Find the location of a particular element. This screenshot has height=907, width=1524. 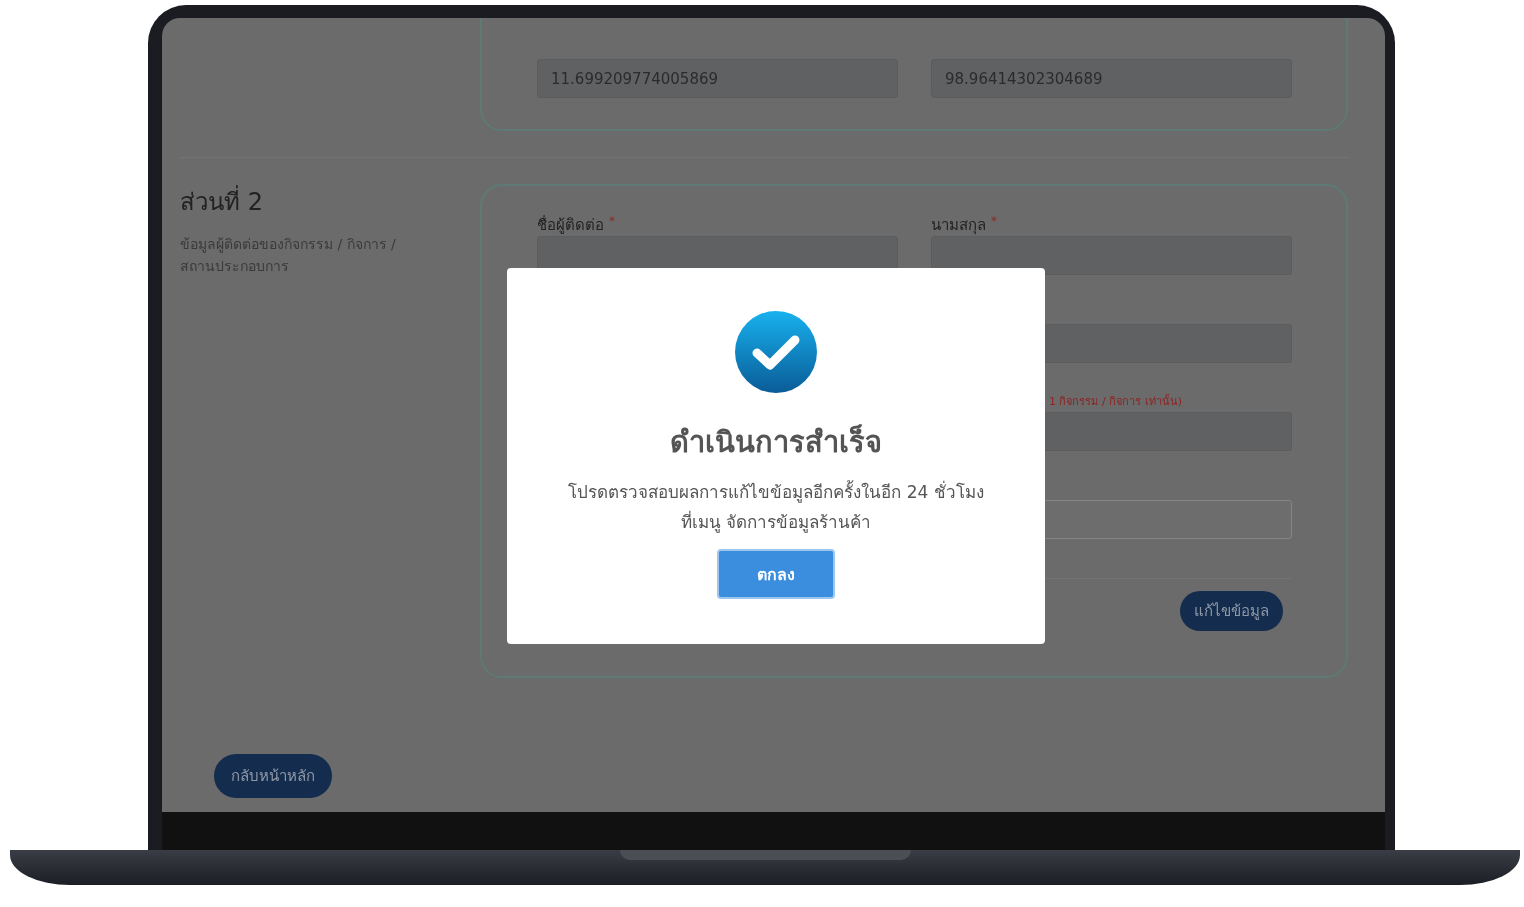

field-label: นามสกุล is located at coordinates (958, 226).